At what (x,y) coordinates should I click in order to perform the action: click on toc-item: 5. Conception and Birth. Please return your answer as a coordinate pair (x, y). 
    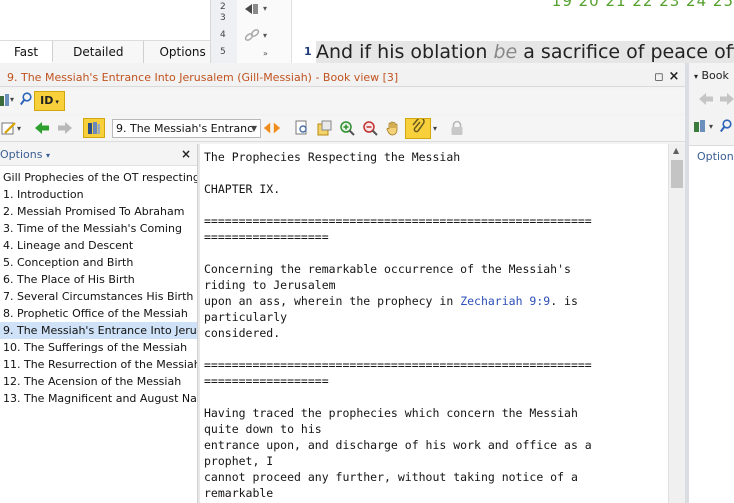
    Looking at the image, I should click on (98, 262).